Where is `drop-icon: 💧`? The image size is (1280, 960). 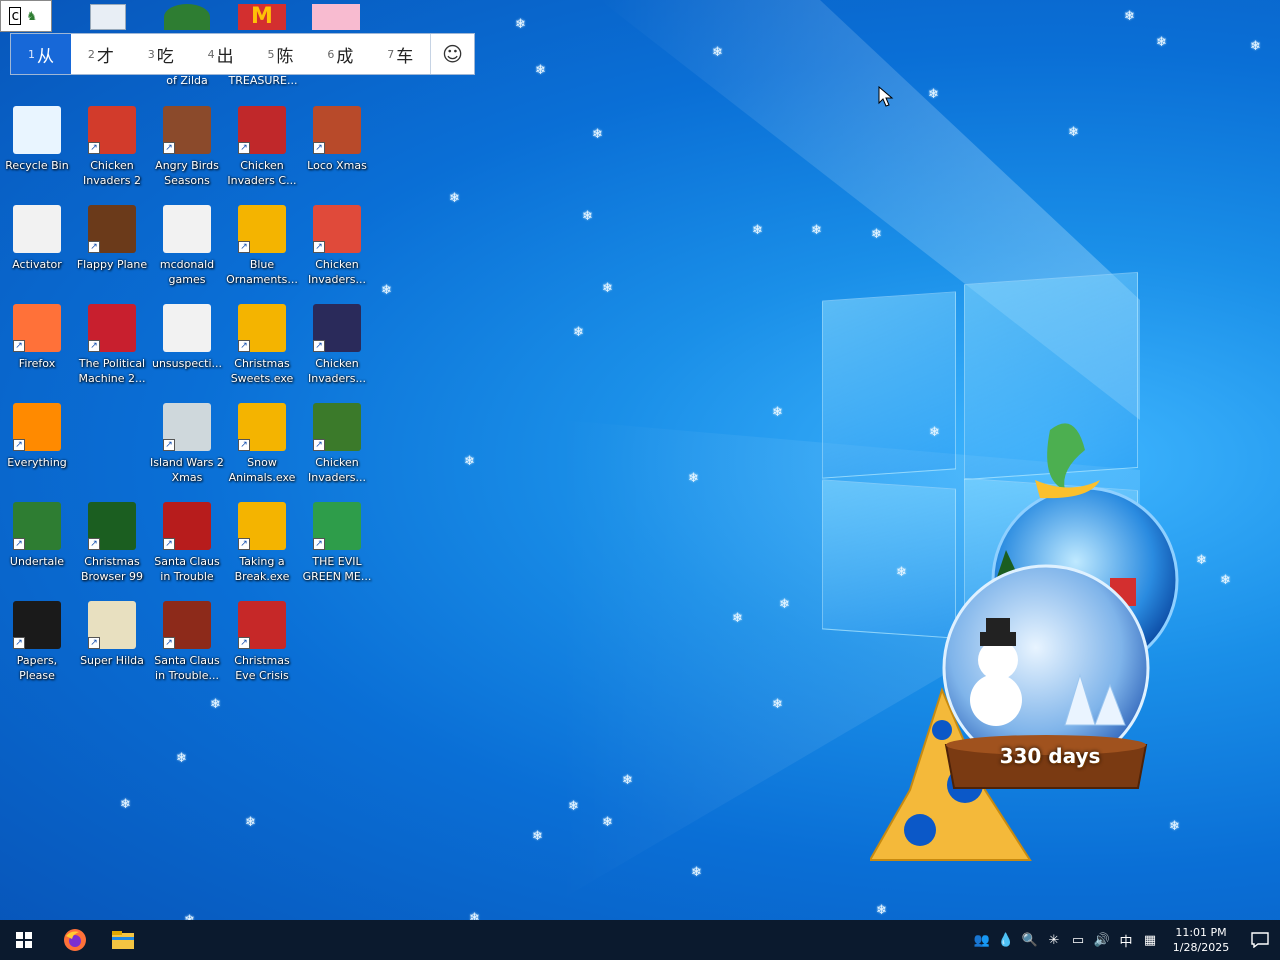 drop-icon: 💧 is located at coordinates (1006, 940).